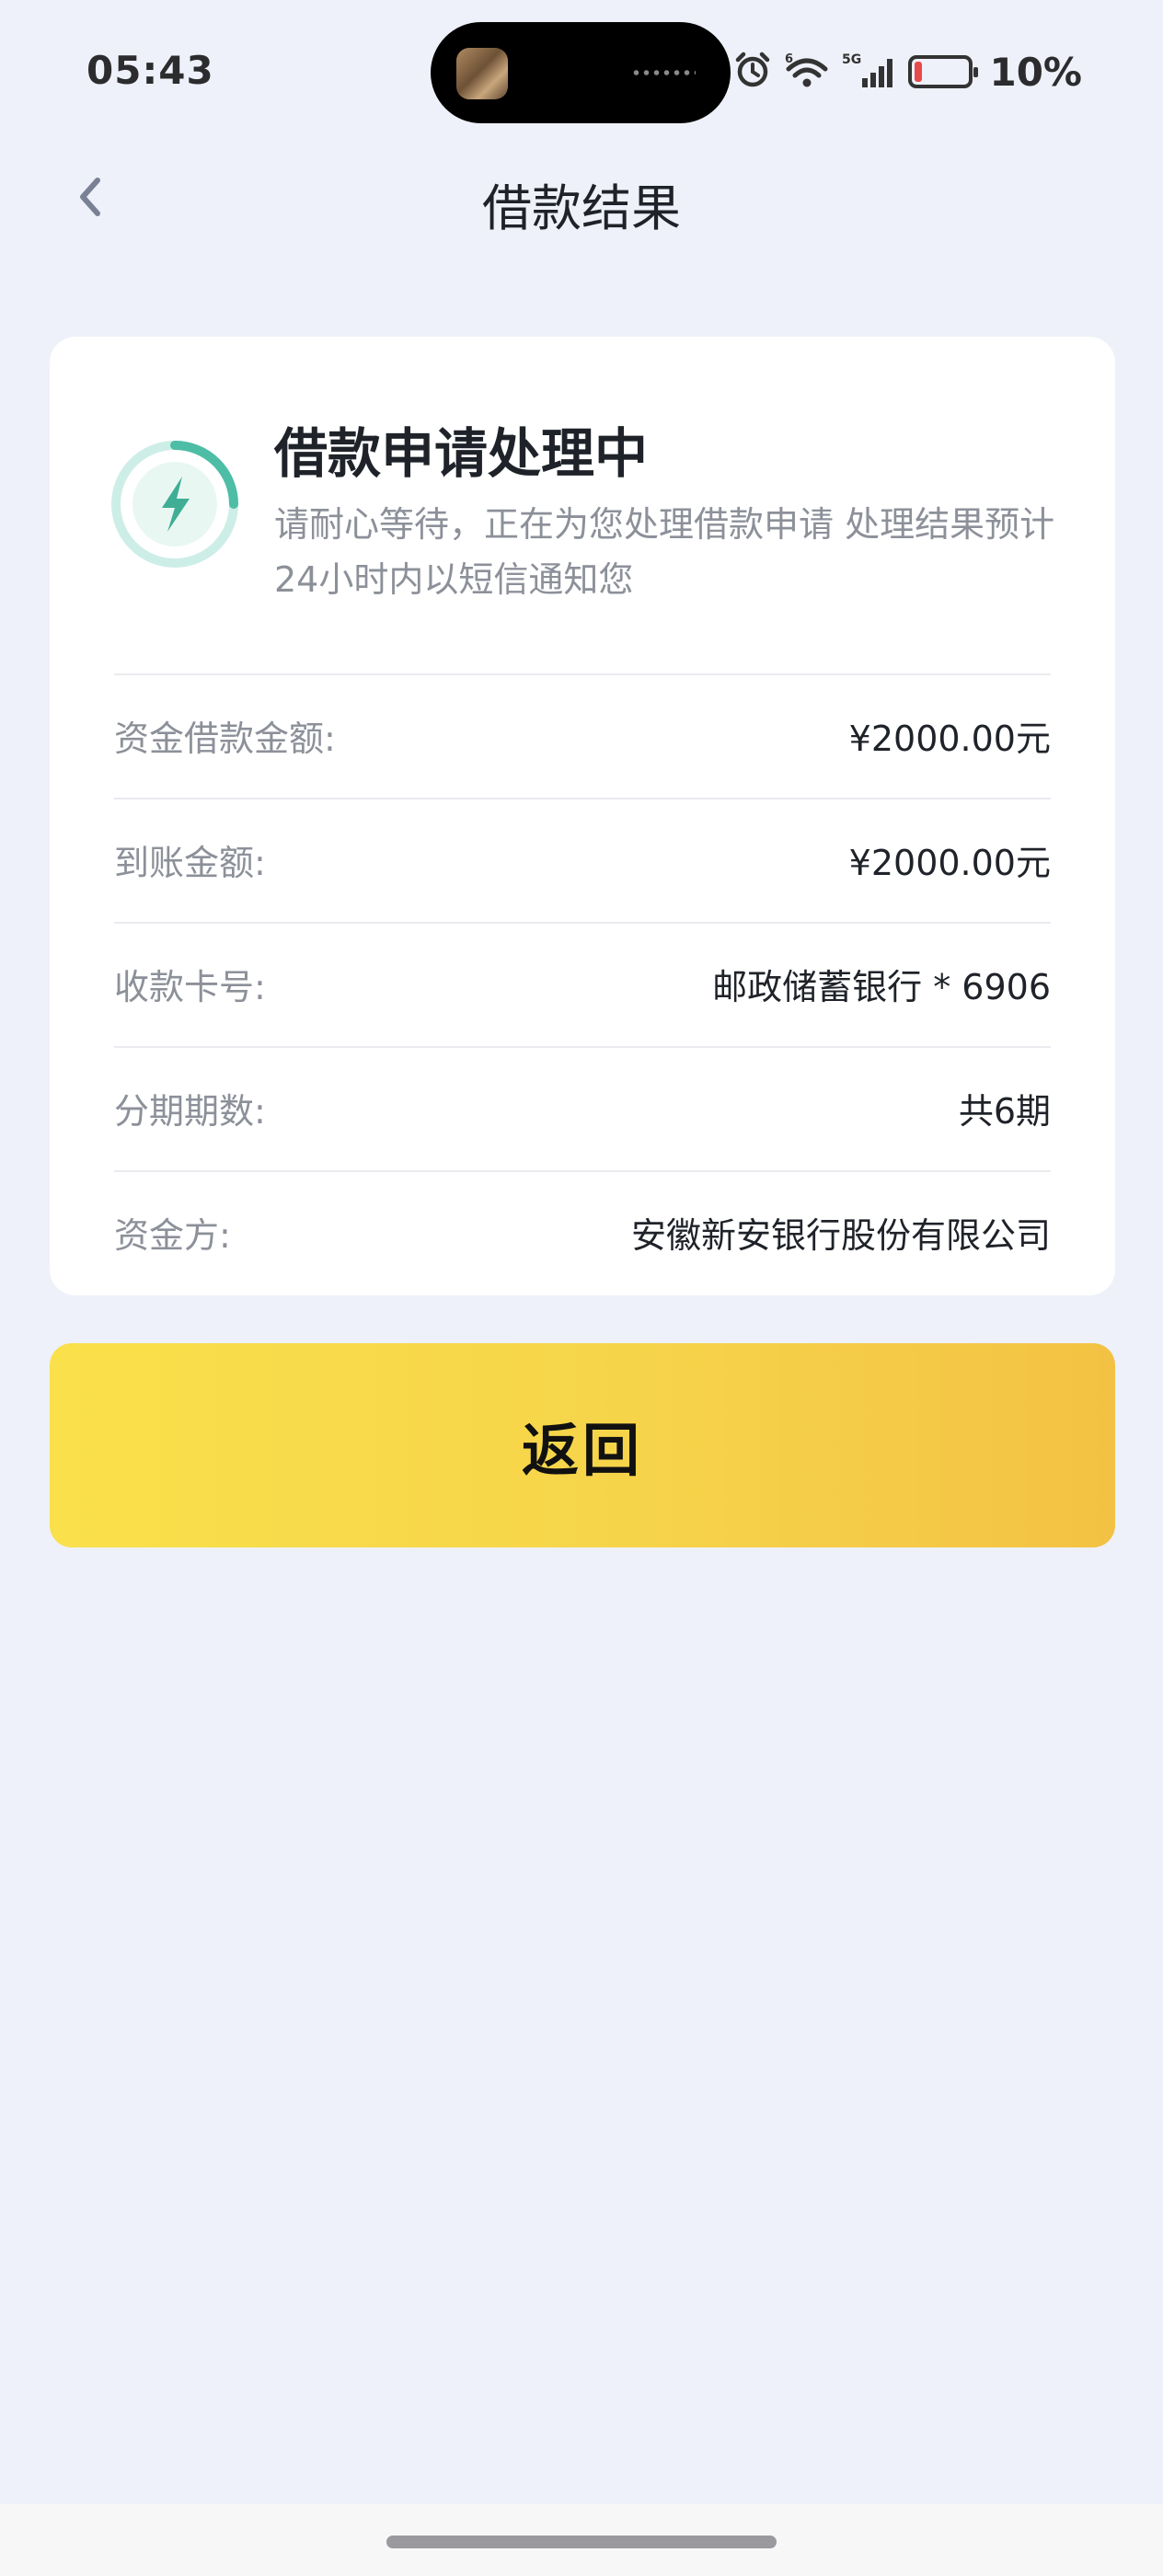 The height and width of the screenshot is (2576, 1163). What do you see at coordinates (482, 73) in the screenshot?
I see `media-thumbnail` at bounding box center [482, 73].